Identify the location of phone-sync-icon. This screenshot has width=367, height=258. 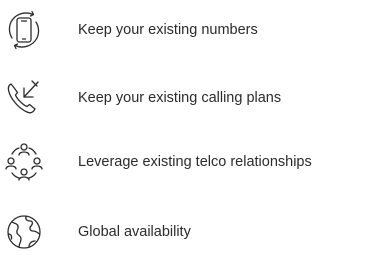
(24, 30).